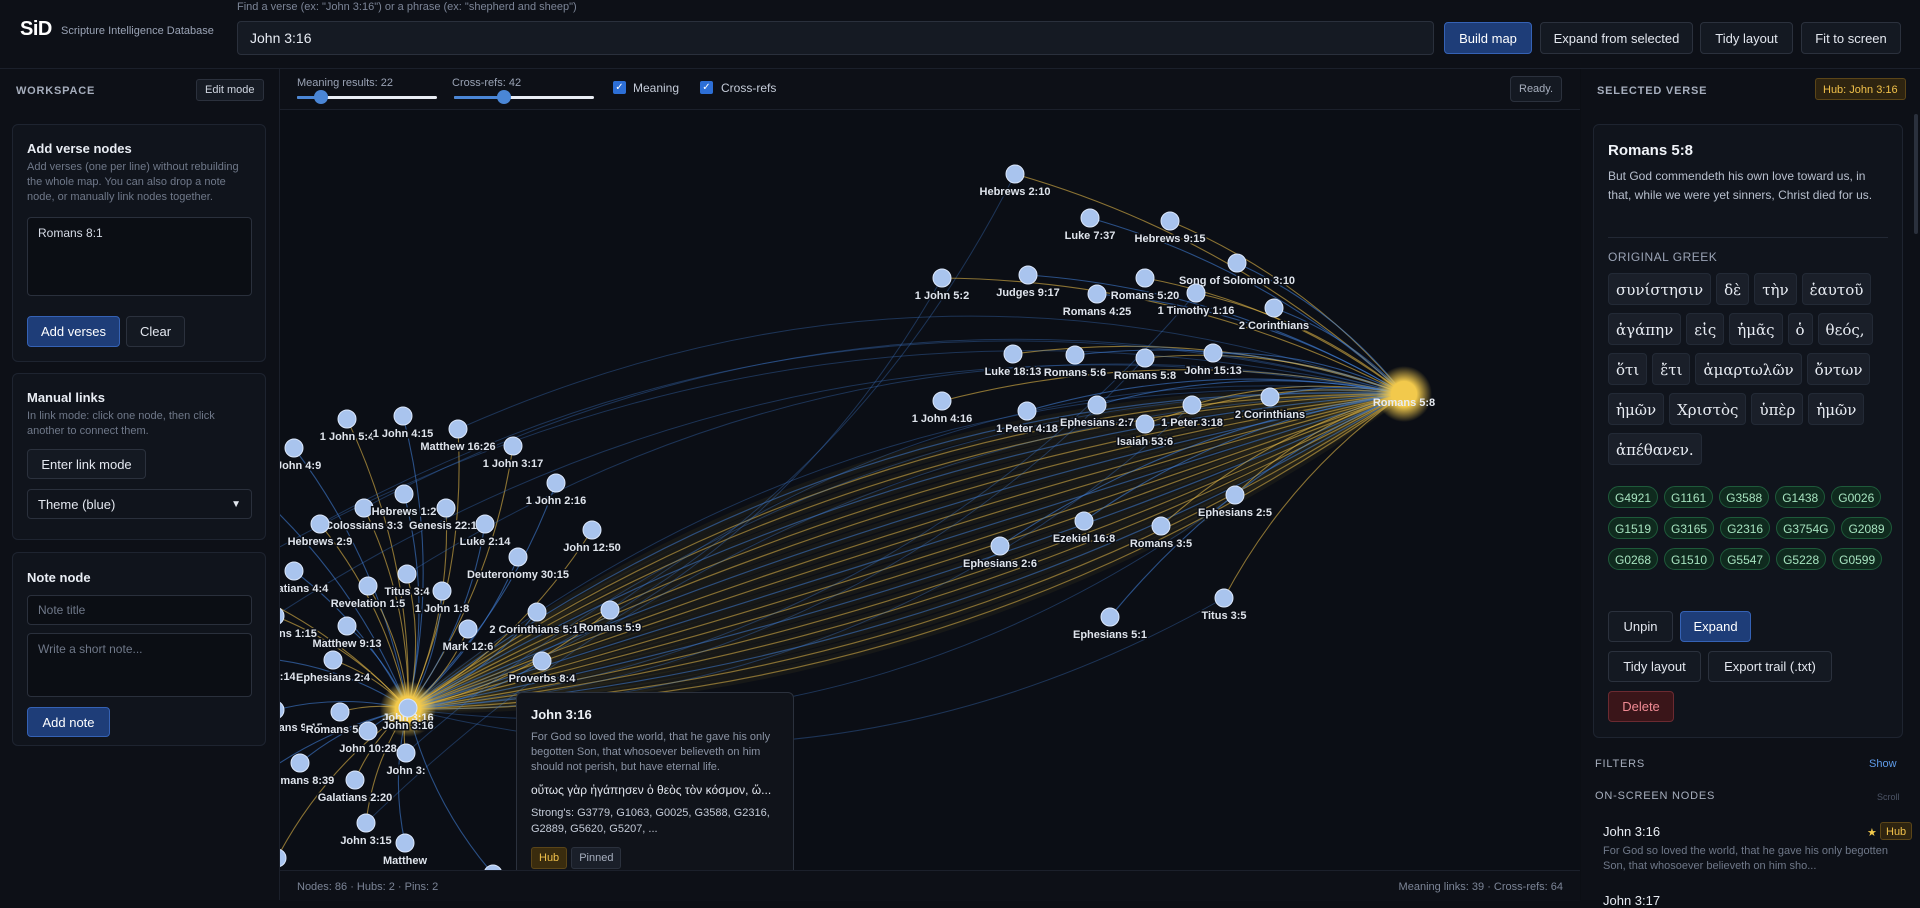 The height and width of the screenshot is (908, 1920). Describe the element at coordinates (1883, 764) in the screenshot. I see `filters-show-link: Show` at that location.